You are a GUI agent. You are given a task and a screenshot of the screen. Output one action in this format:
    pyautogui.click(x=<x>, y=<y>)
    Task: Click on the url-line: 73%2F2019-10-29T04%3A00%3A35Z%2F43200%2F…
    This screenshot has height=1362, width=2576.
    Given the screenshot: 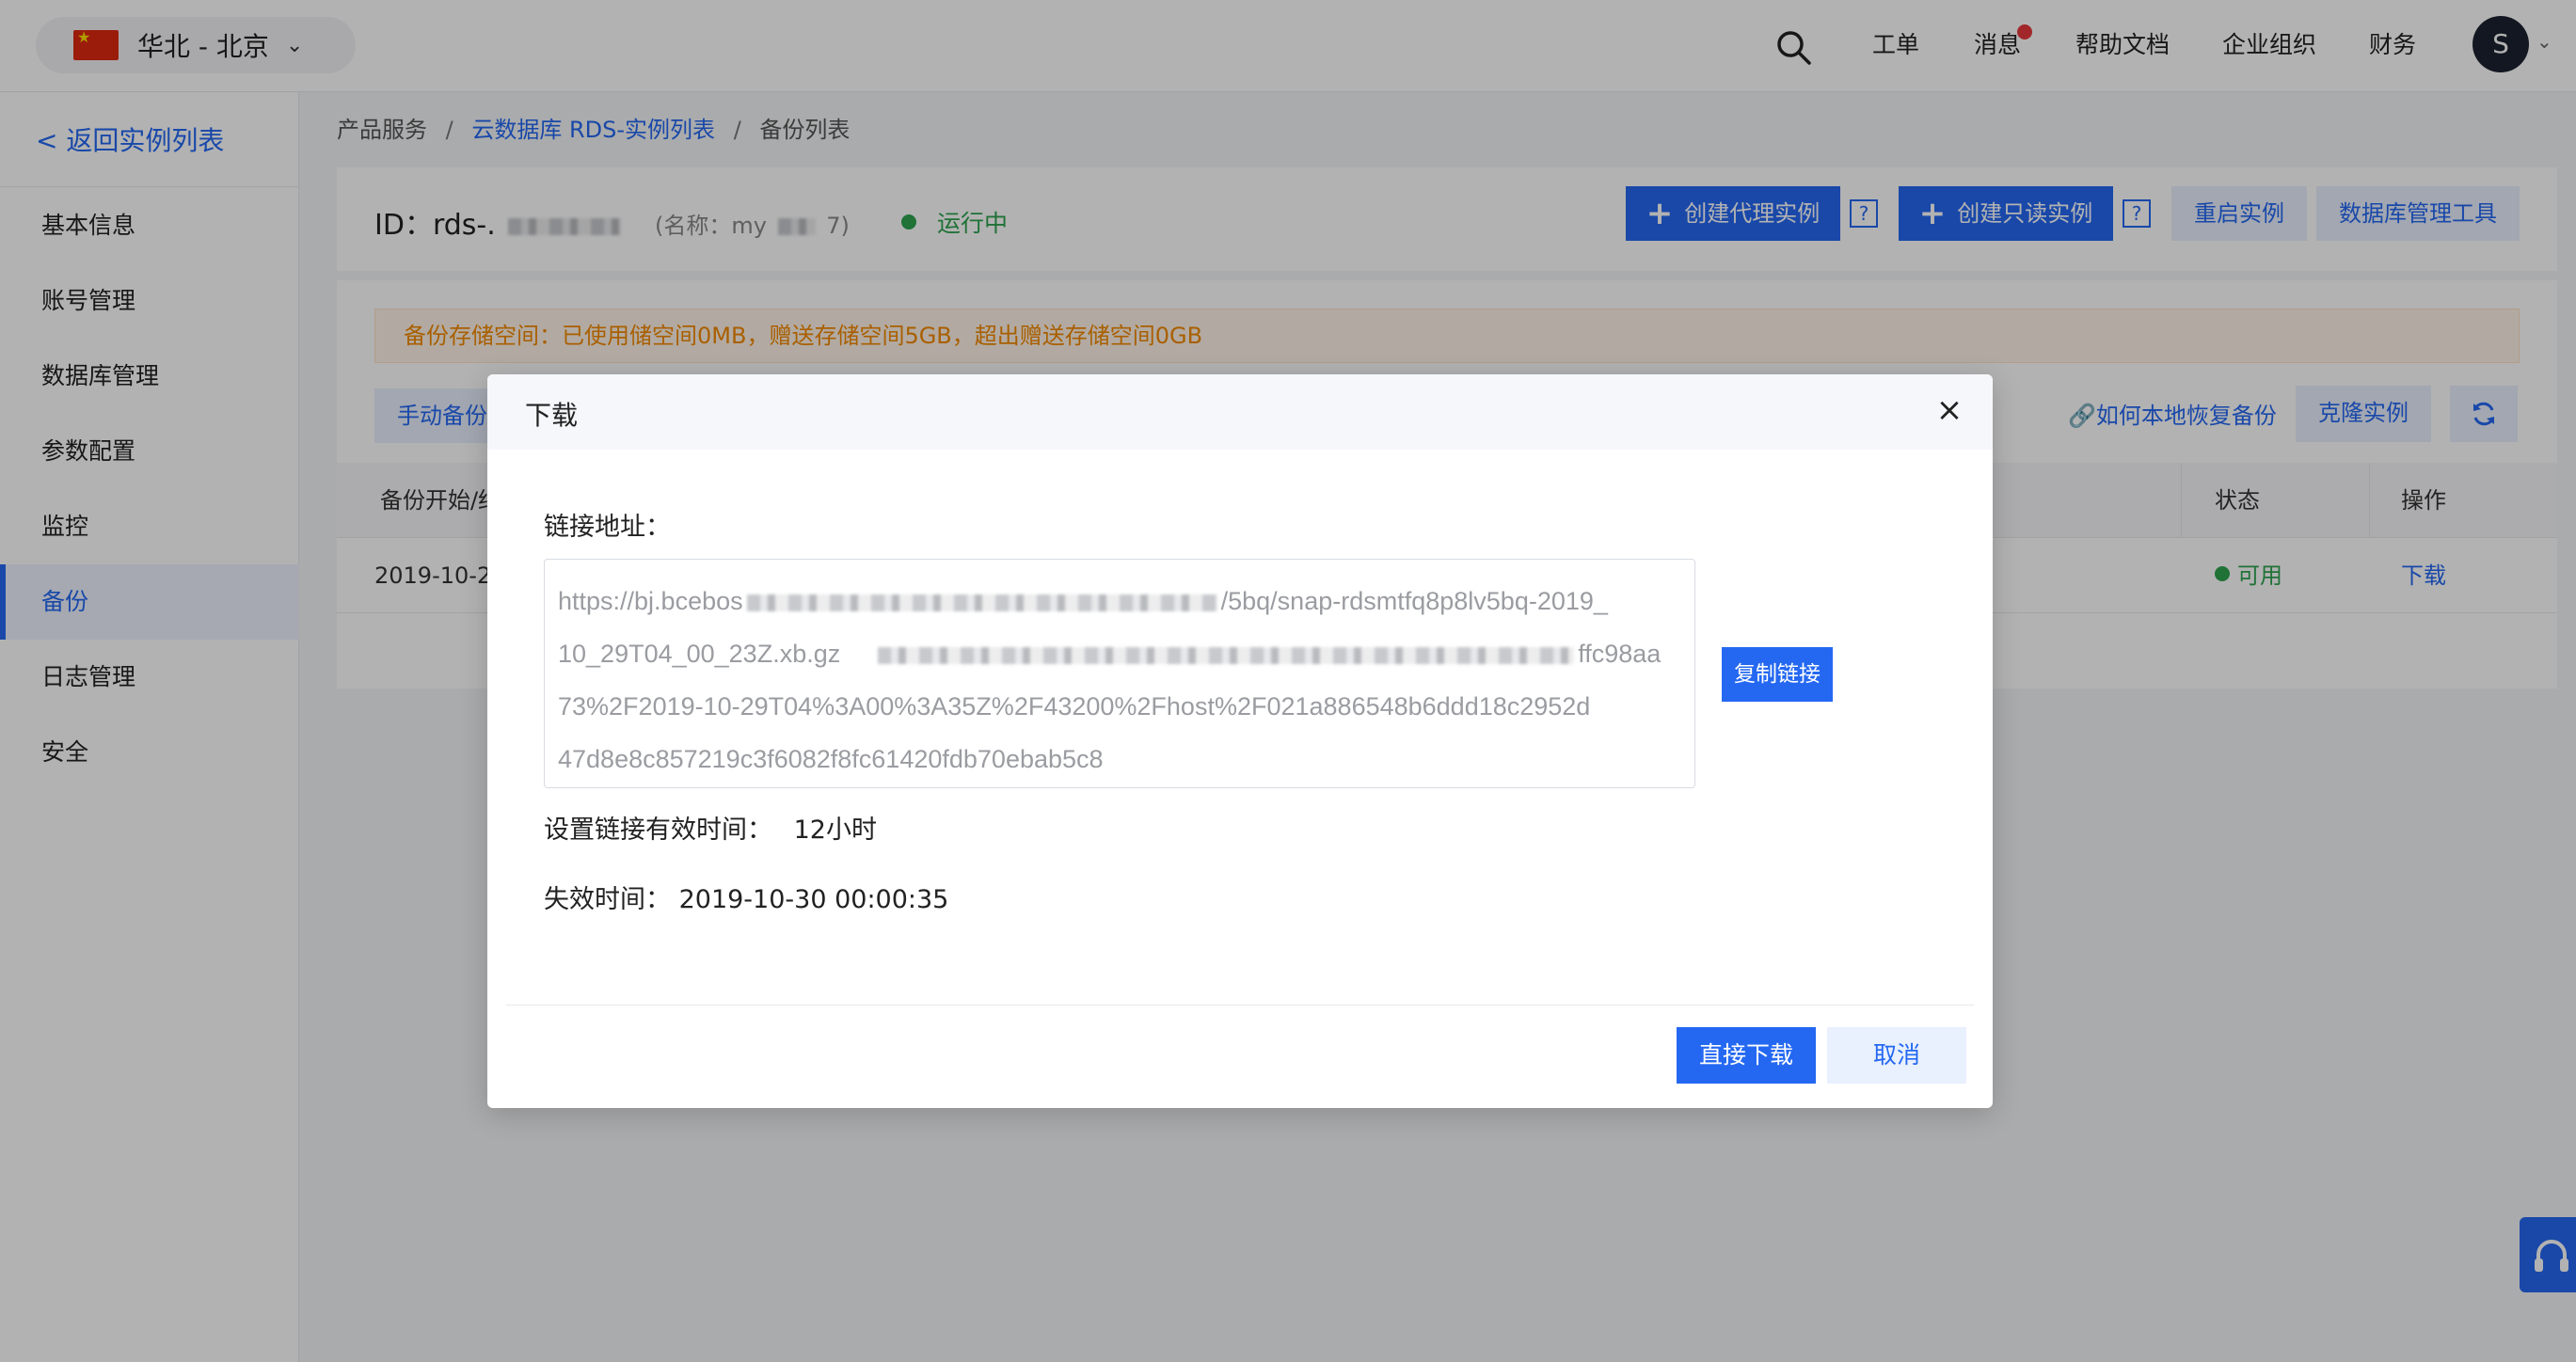 What is the action you would take?
    pyautogui.click(x=1074, y=706)
    